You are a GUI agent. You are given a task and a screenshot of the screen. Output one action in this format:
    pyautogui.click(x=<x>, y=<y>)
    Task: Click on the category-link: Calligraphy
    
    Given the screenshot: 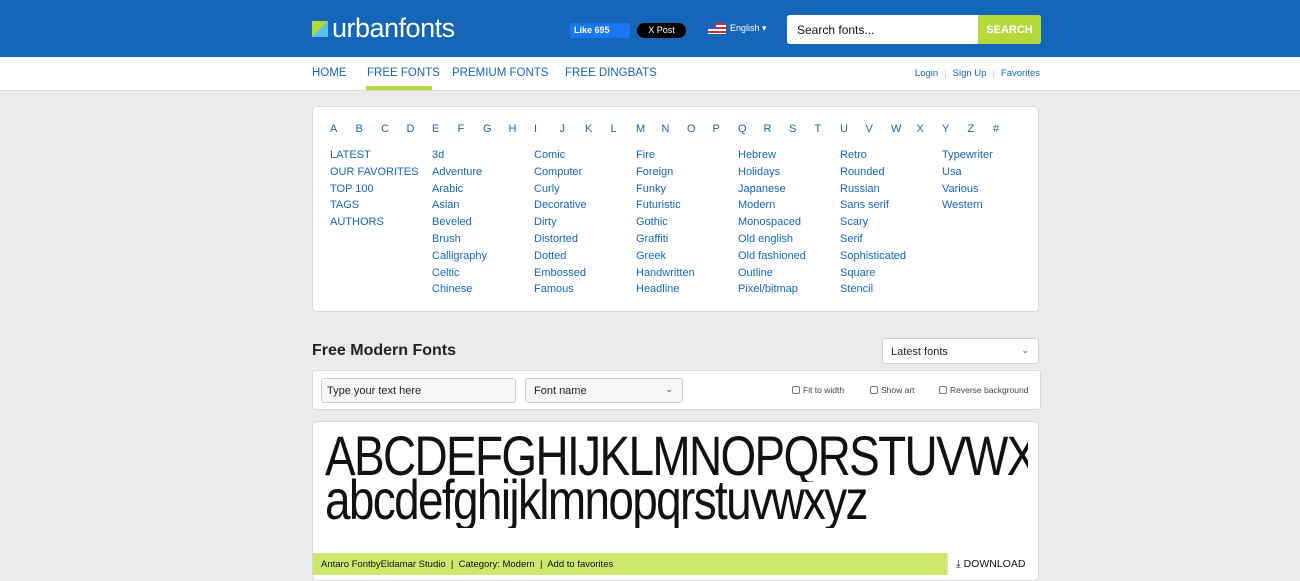 What is the action you would take?
    pyautogui.click(x=483, y=256)
    